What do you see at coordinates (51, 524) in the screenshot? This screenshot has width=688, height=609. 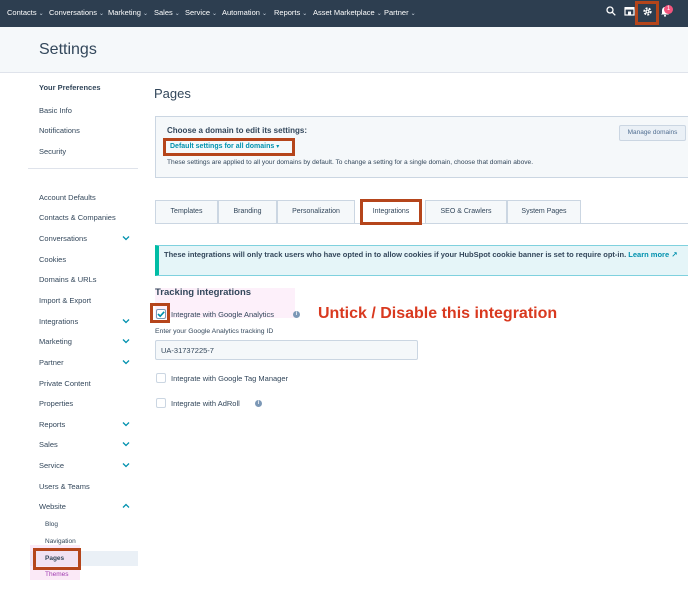 I see `sidebar-subitem-blog: Blog` at bounding box center [51, 524].